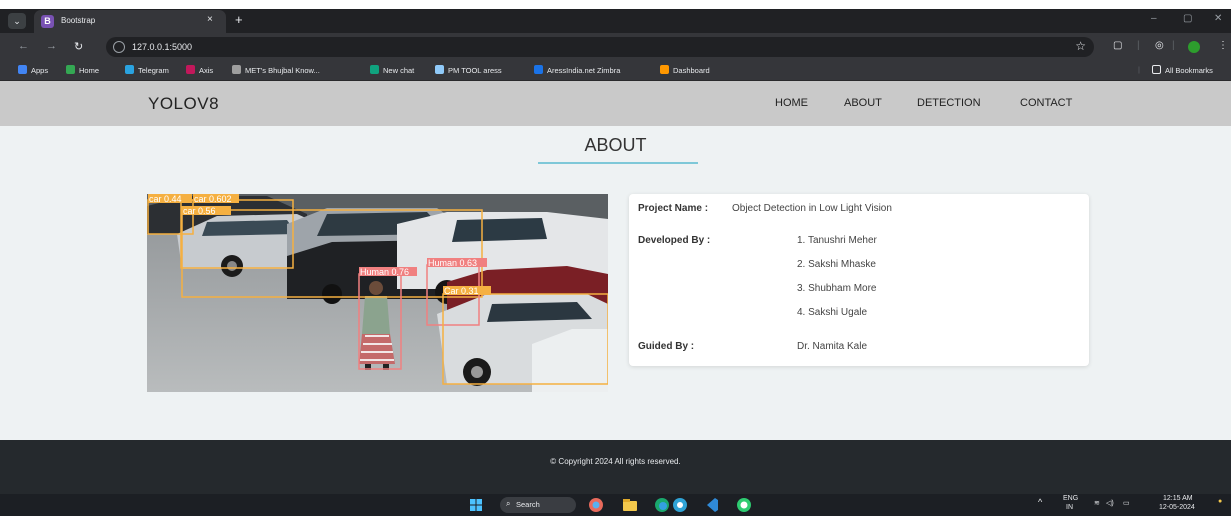 The width and height of the screenshot is (1231, 516). Describe the element at coordinates (673, 208) in the screenshot. I see `project-name-label: Project Name :` at that location.